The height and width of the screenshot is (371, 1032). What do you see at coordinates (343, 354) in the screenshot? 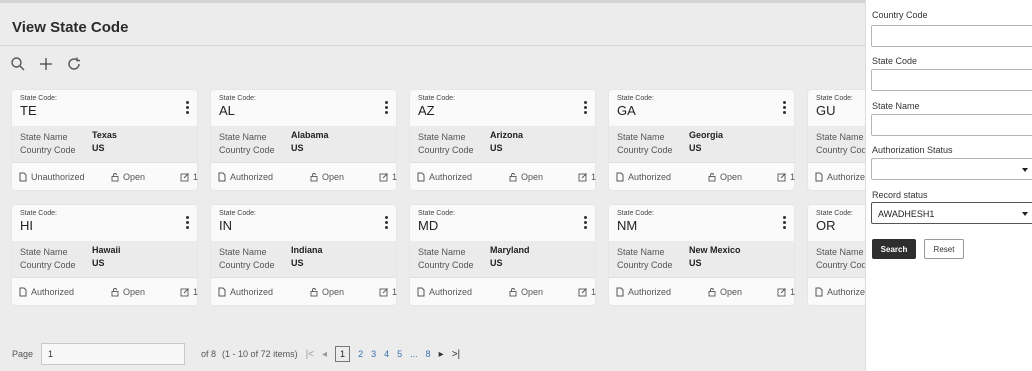
I see `page-button-1: 1` at bounding box center [343, 354].